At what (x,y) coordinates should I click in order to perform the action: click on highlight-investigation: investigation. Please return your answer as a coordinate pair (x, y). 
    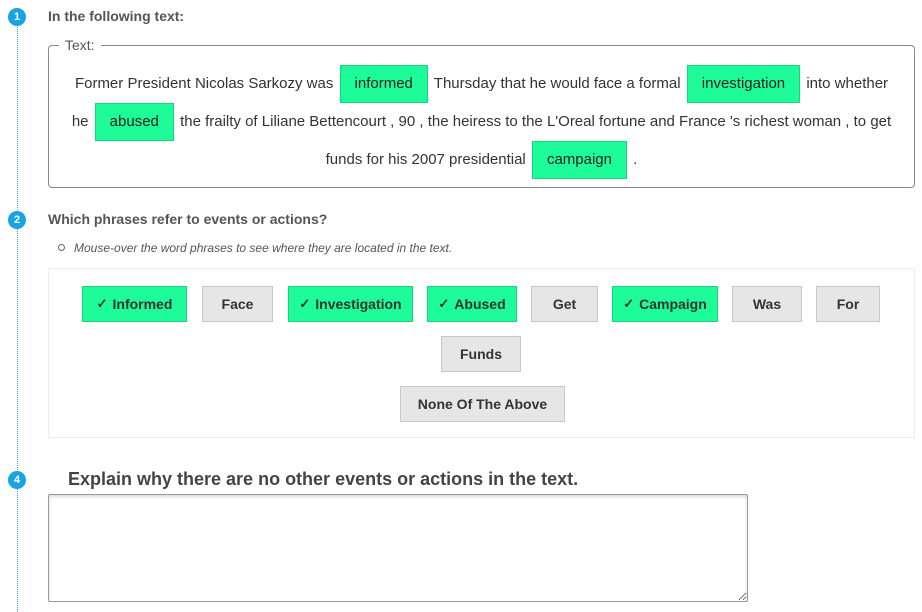
    Looking at the image, I should click on (743, 84).